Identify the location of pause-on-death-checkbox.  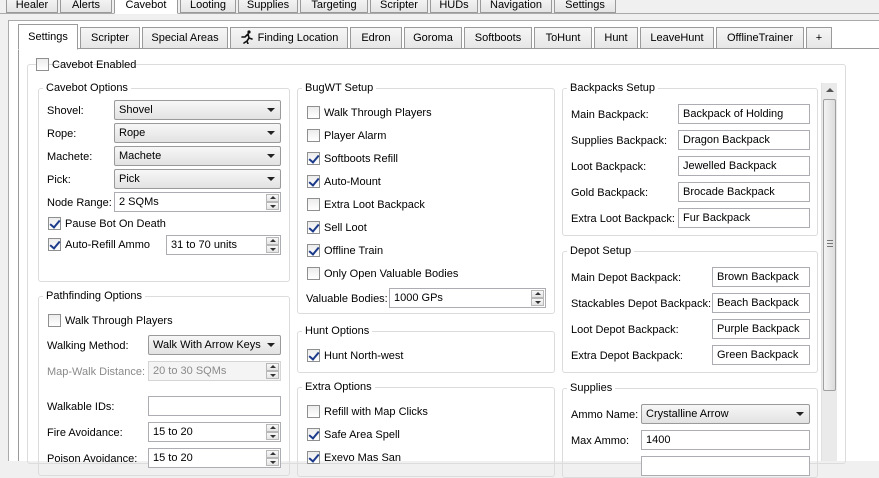
(54, 223).